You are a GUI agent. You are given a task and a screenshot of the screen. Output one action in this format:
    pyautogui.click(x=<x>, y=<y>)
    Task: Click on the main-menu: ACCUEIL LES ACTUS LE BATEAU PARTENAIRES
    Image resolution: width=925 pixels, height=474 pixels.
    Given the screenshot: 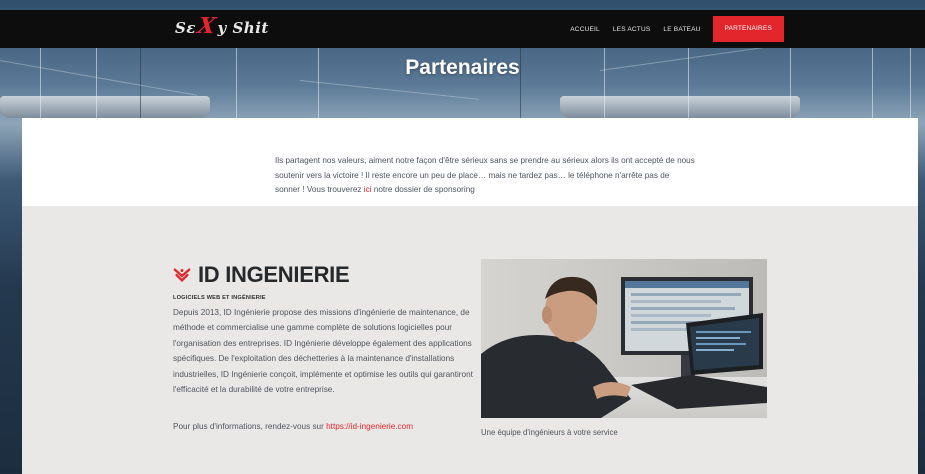 What is the action you would take?
    pyautogui.click(x=670, y=29)
    